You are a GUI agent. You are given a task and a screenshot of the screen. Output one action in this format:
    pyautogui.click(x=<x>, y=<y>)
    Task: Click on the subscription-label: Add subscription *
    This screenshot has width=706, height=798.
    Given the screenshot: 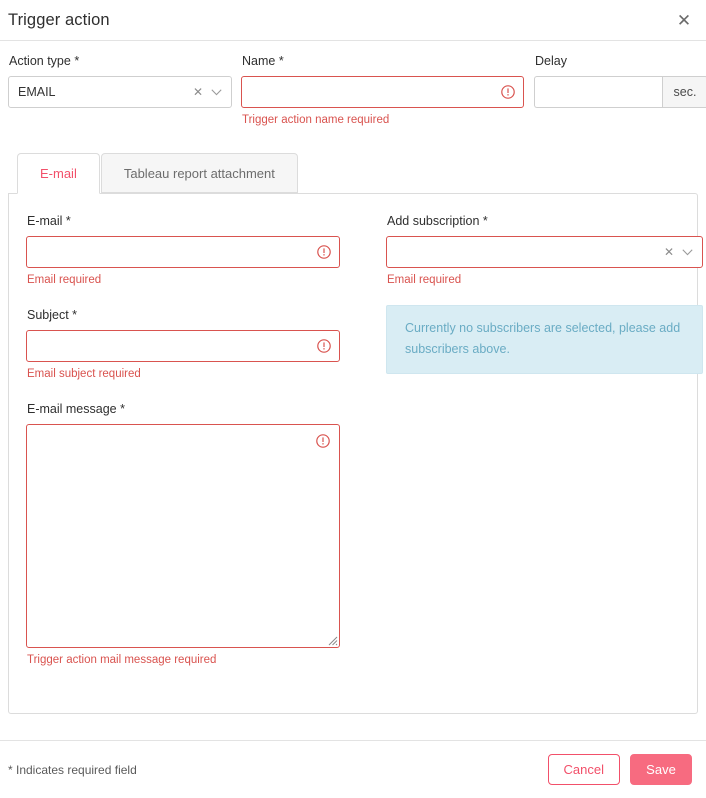 What is the action you would take?
    pyautogui.click(x=437, y=221)
    